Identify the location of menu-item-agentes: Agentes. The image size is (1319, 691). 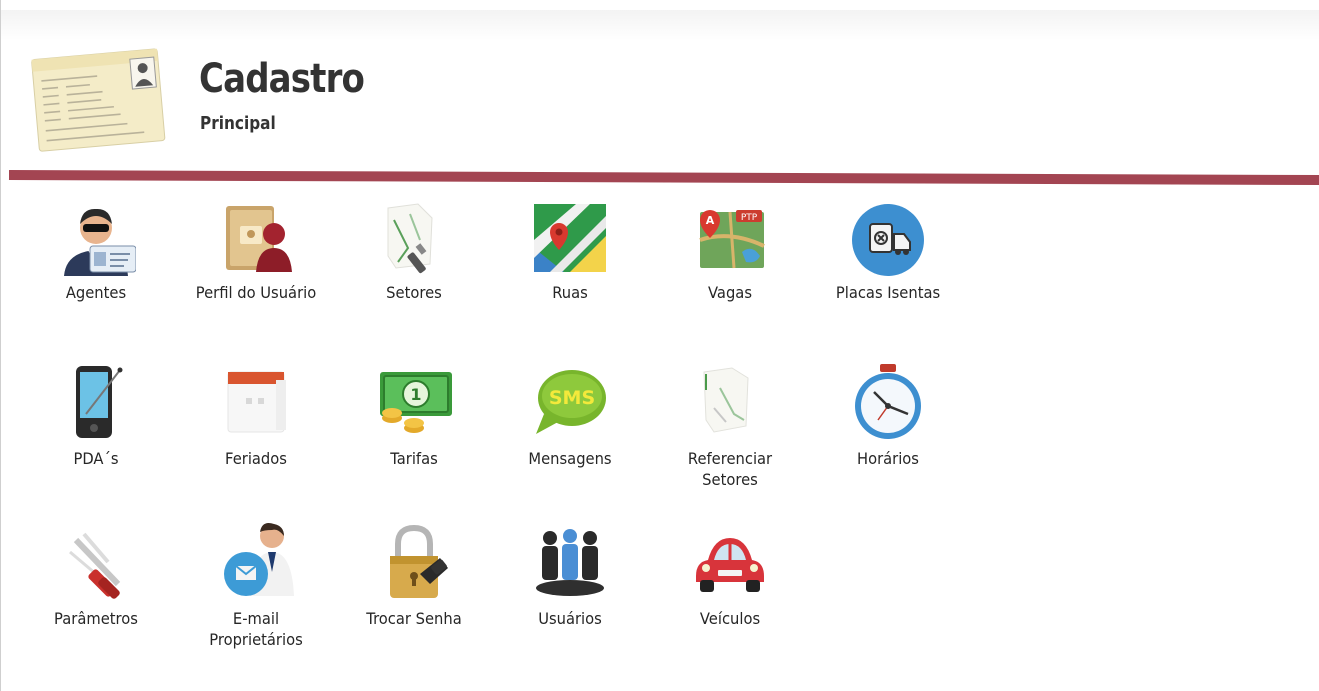
(96, 251).